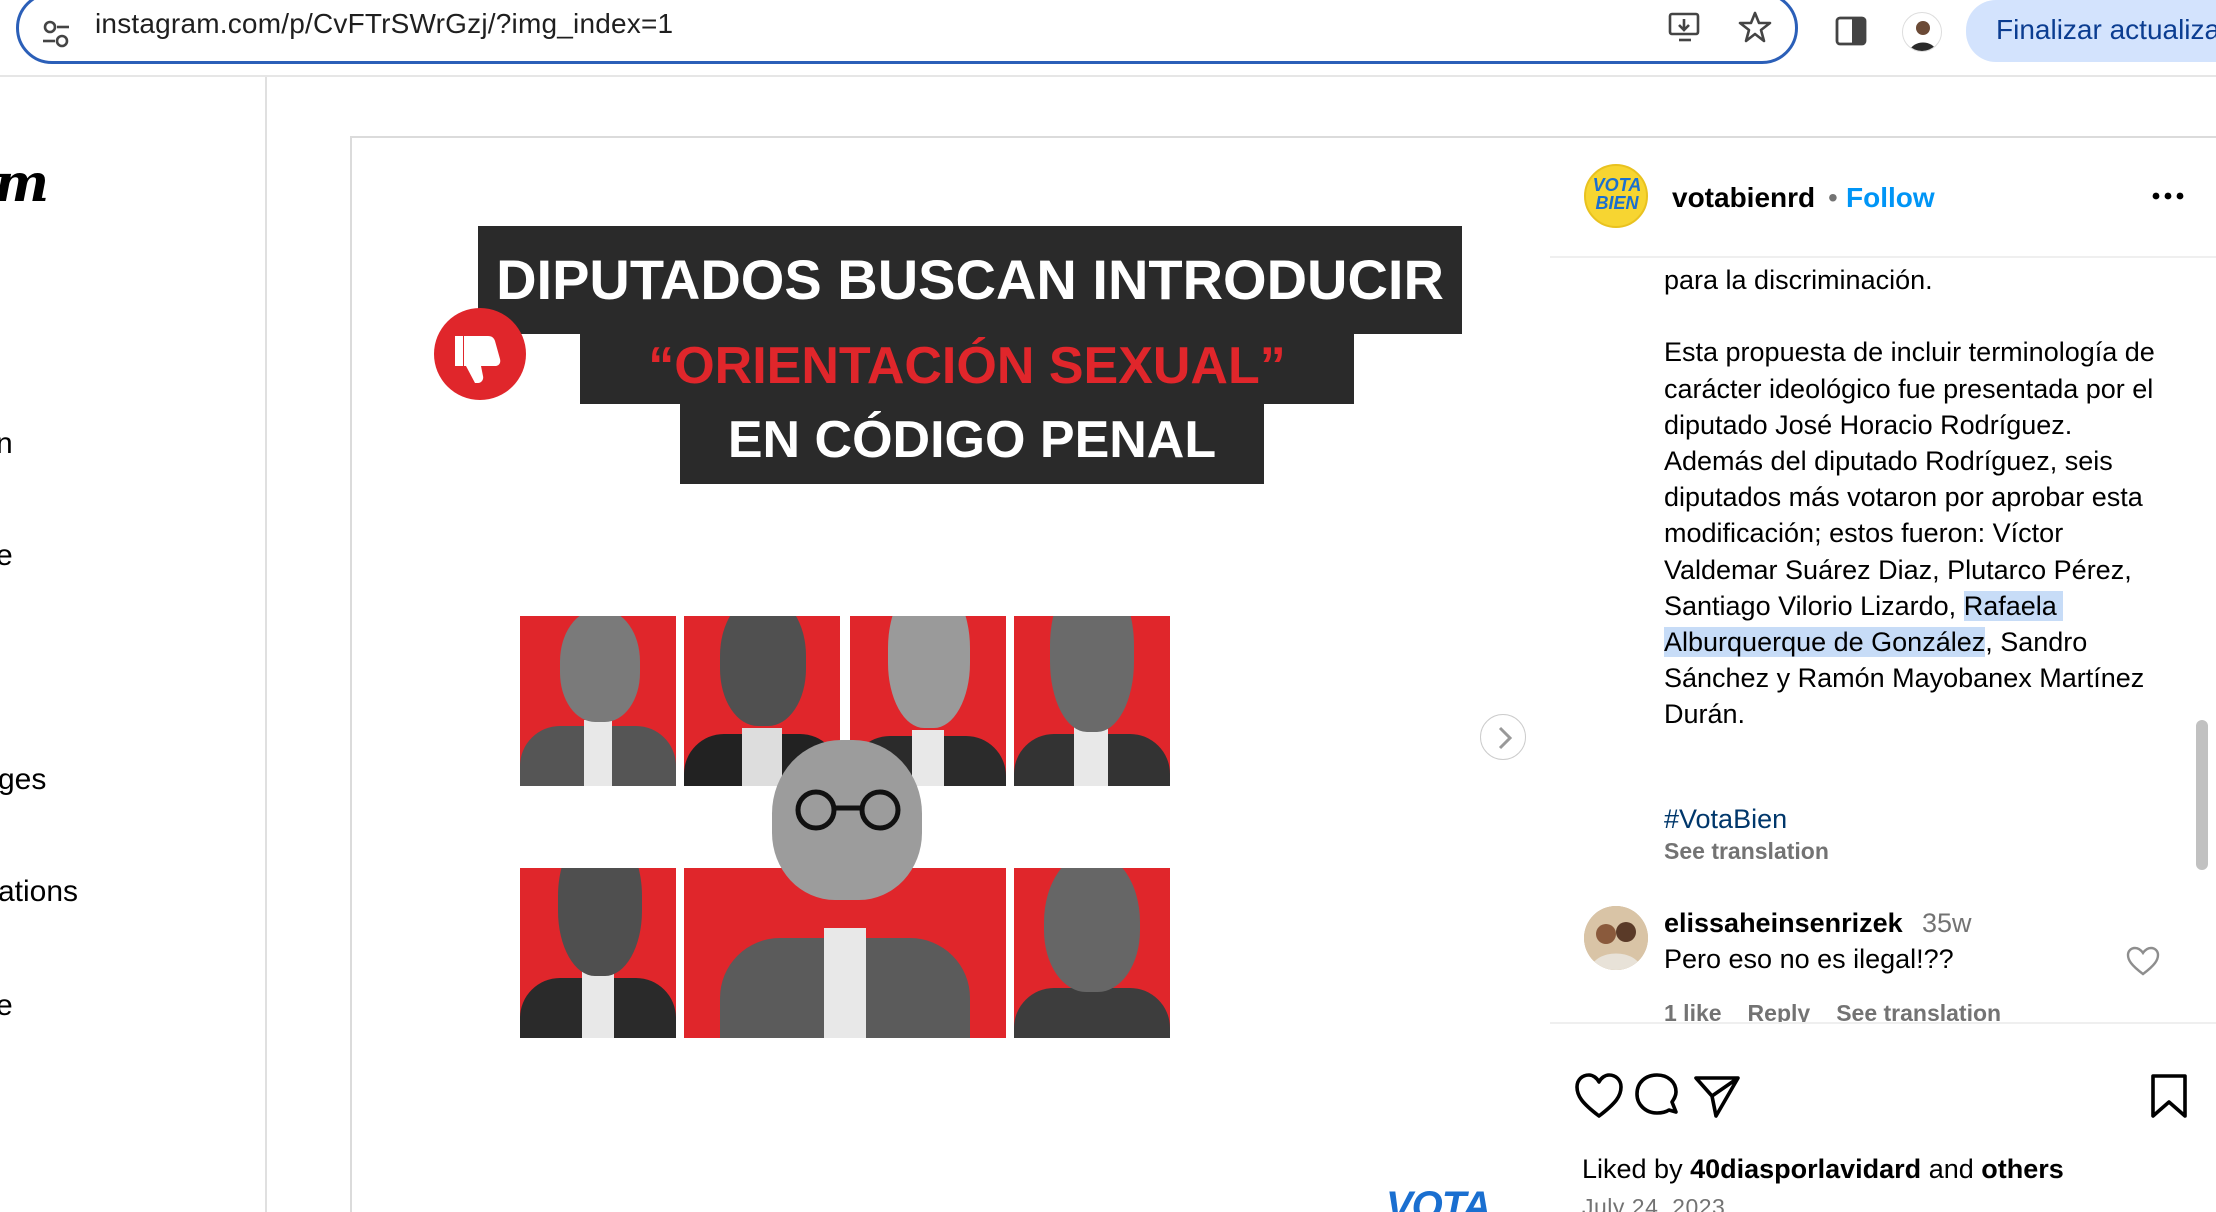  I want to click on liked-by-prefix: Liked by, so click(1636, 1169).